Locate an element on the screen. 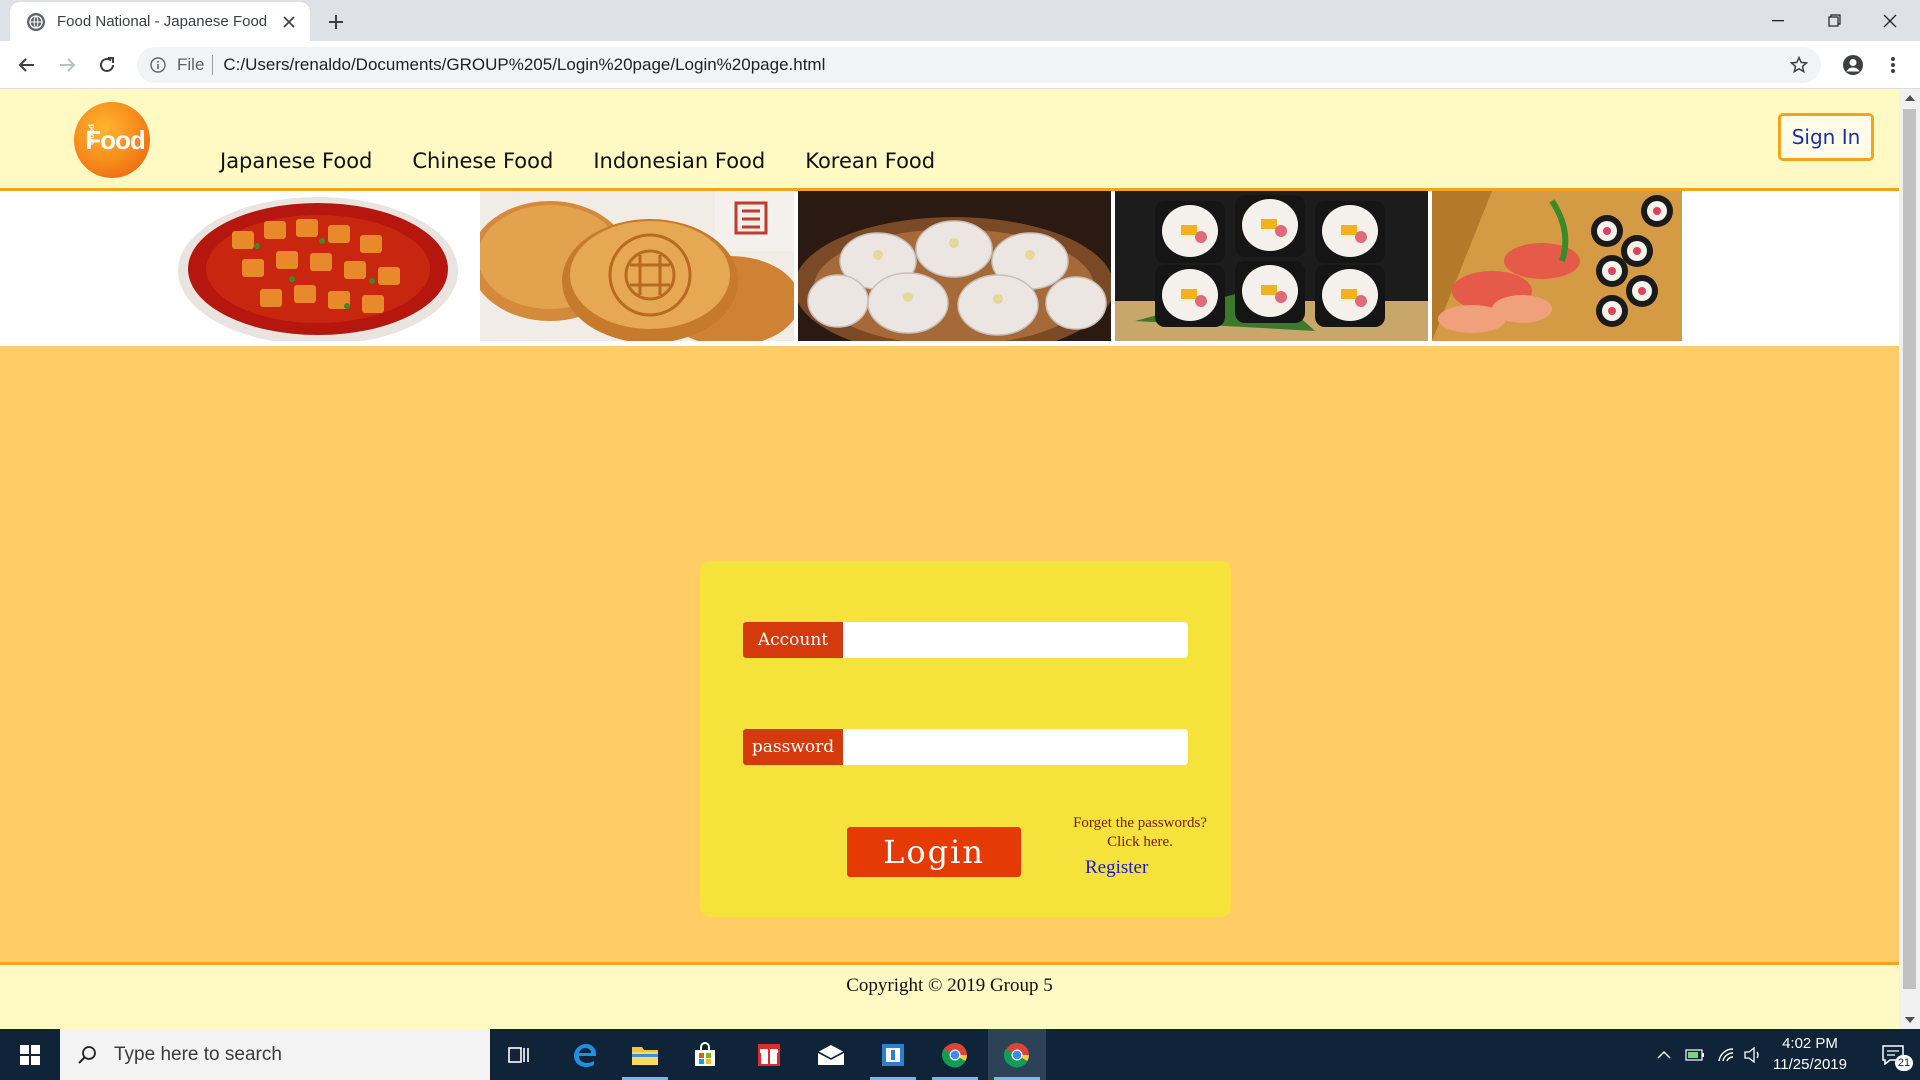 This screenshot has width=1920, height=1080. mail-icon is located at coordinates (831, 1054).